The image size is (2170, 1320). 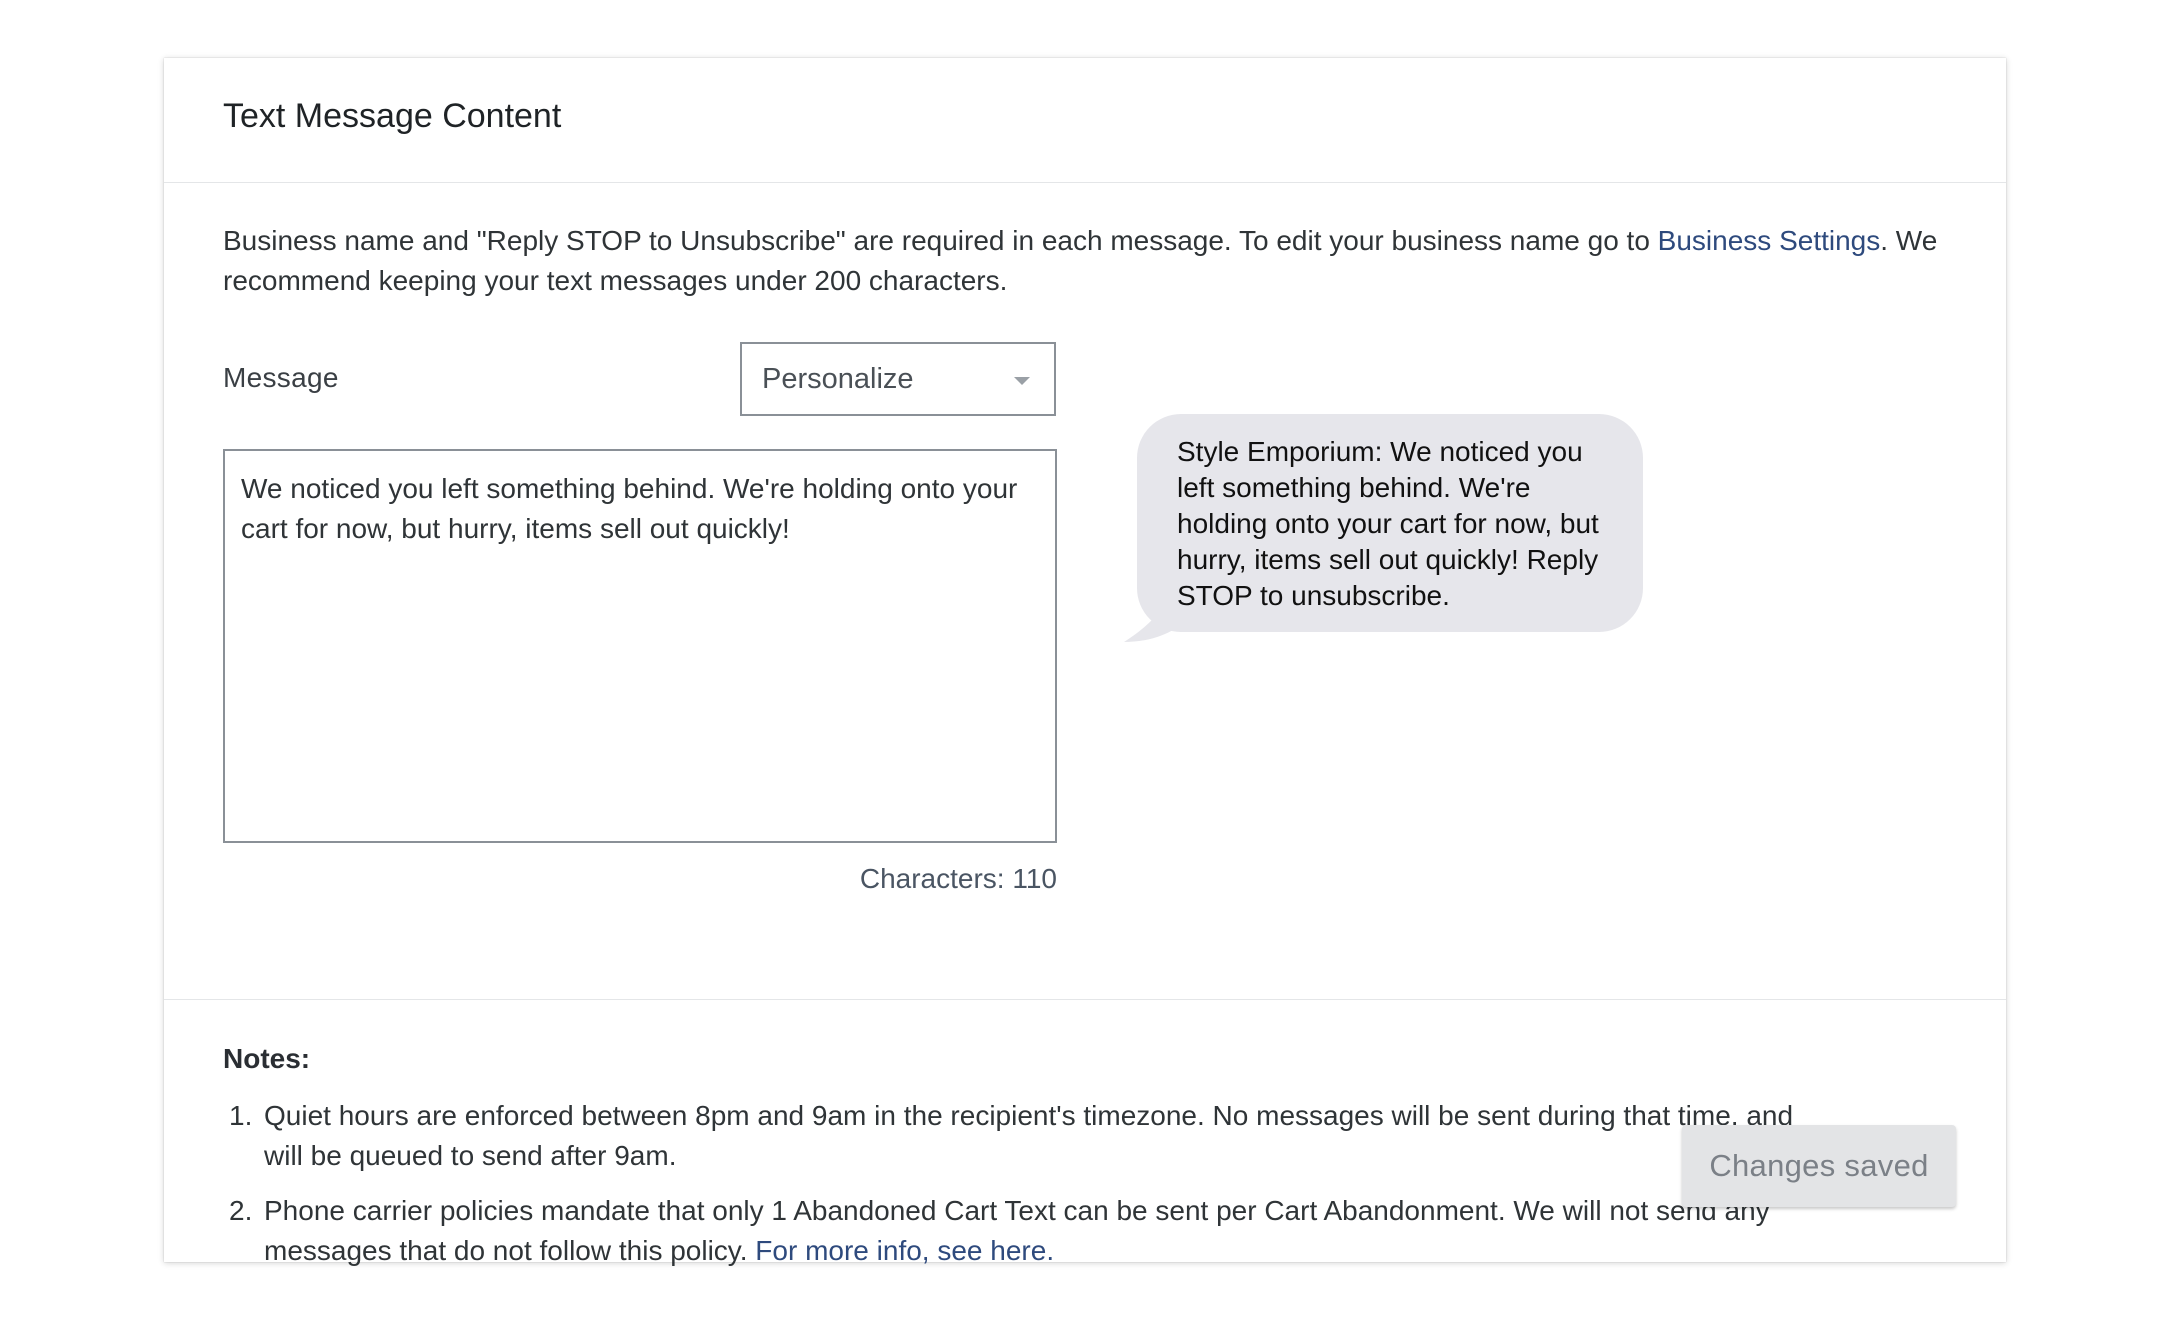 I want to click on card-title: Text Message Content, so click(x=392, y=115).